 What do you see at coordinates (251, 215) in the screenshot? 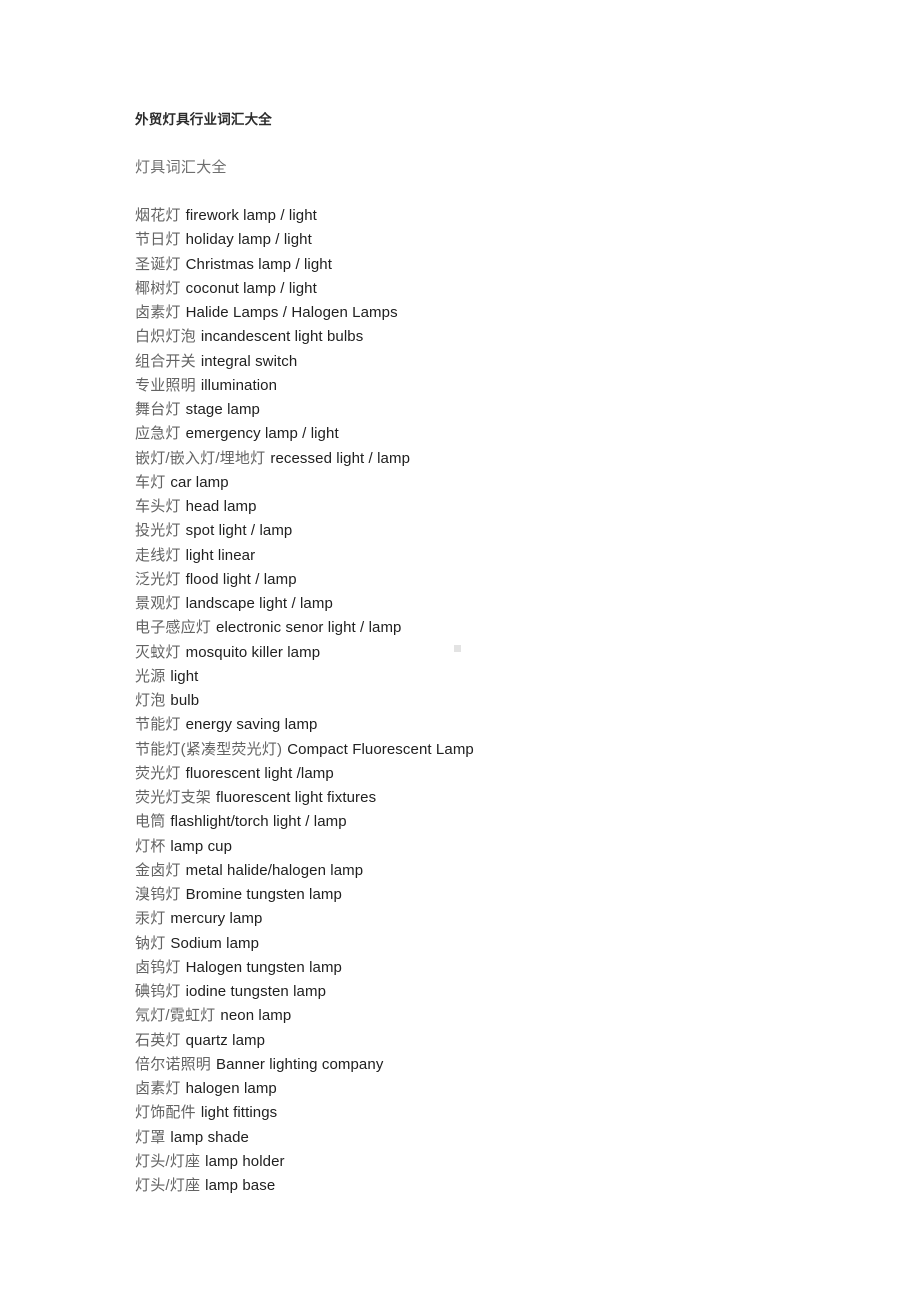
I see `glossary-term-english: firework lamp / light` at bounding box center [251, 215].